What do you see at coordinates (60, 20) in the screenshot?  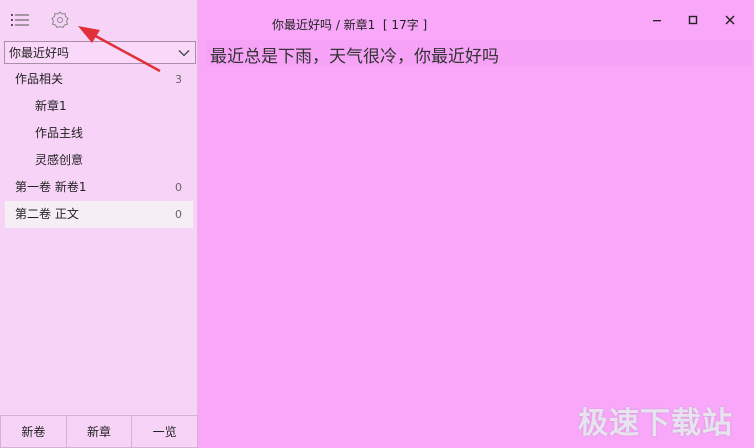 I see `gear-icon` at bounding box center [60, 20].